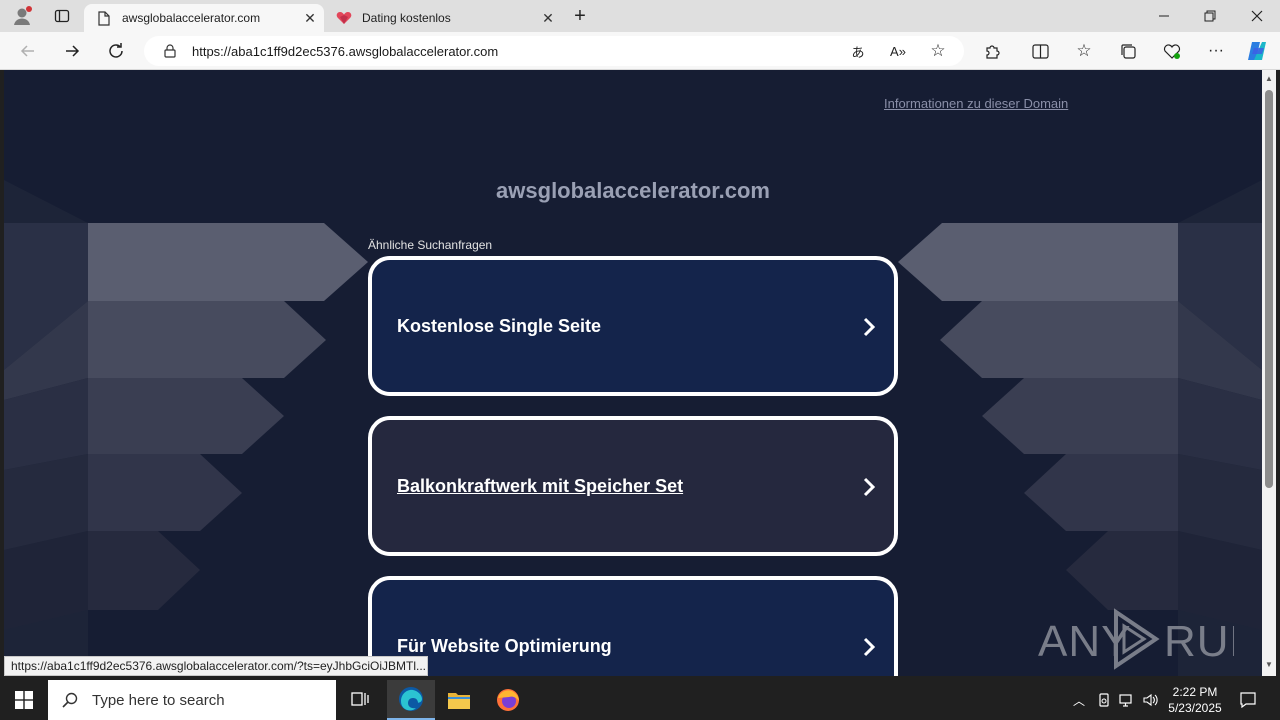  I want to click on chevron-up-icon: ︿, so click(1078, 700).